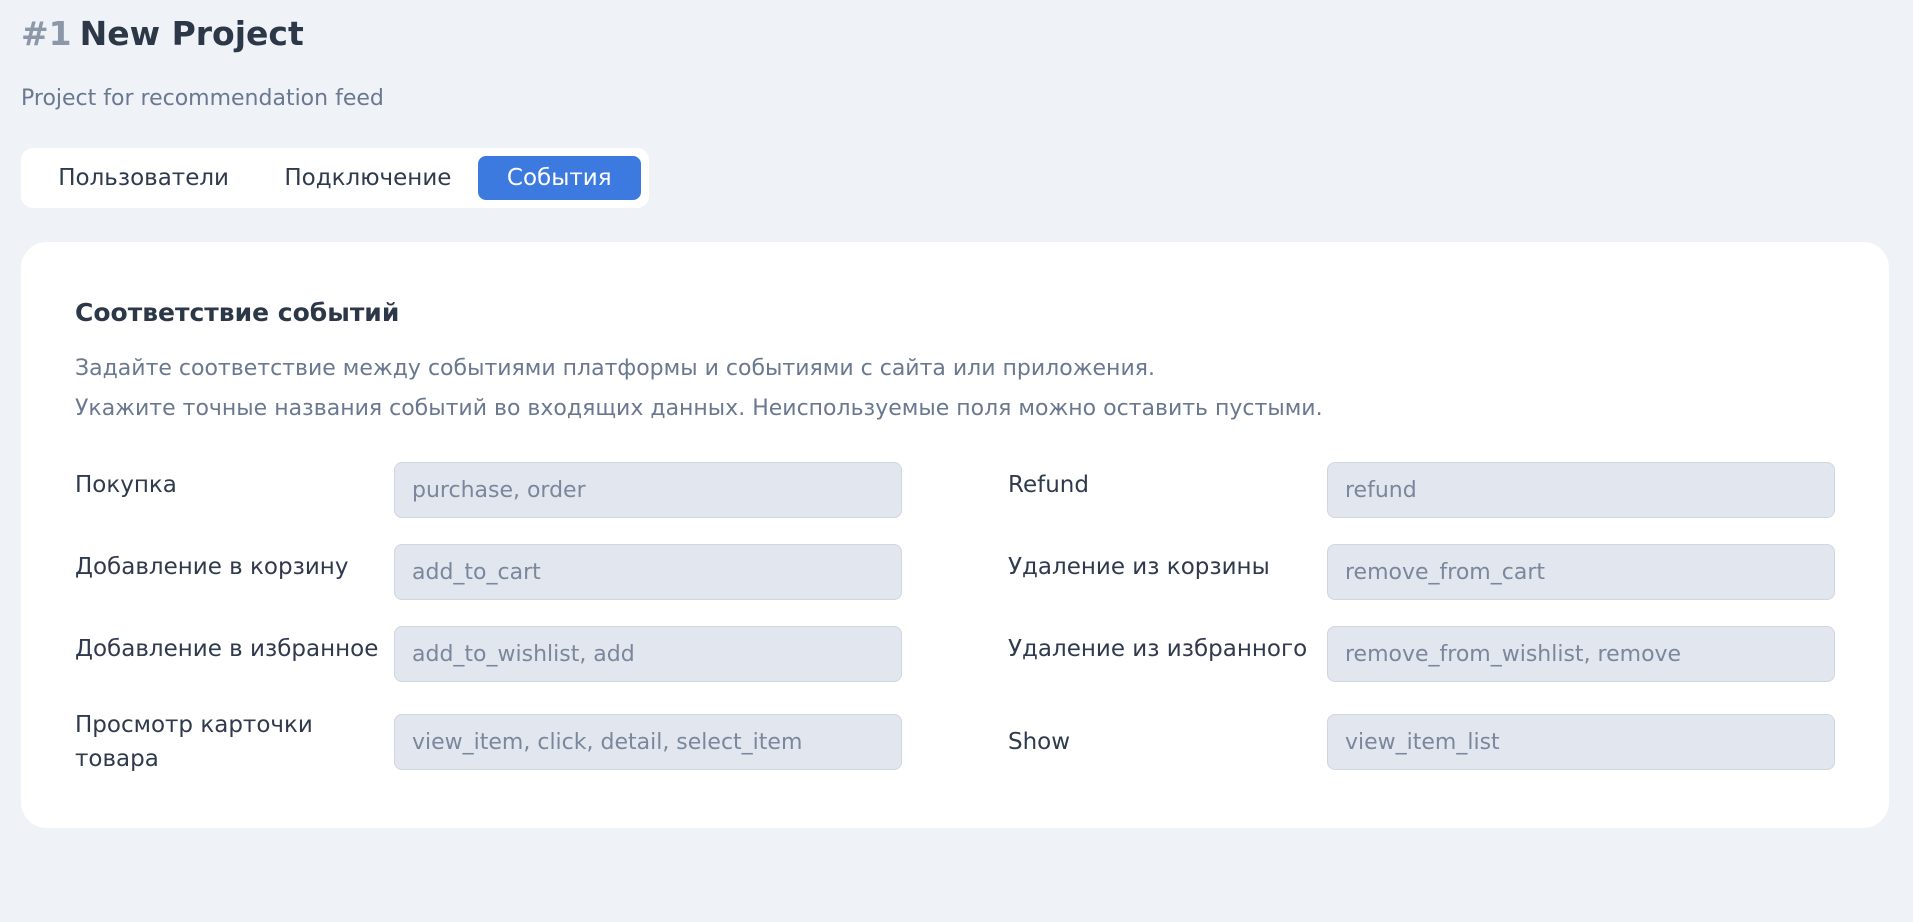  I want to click on label-refund: Refund, so click(1048, 485).